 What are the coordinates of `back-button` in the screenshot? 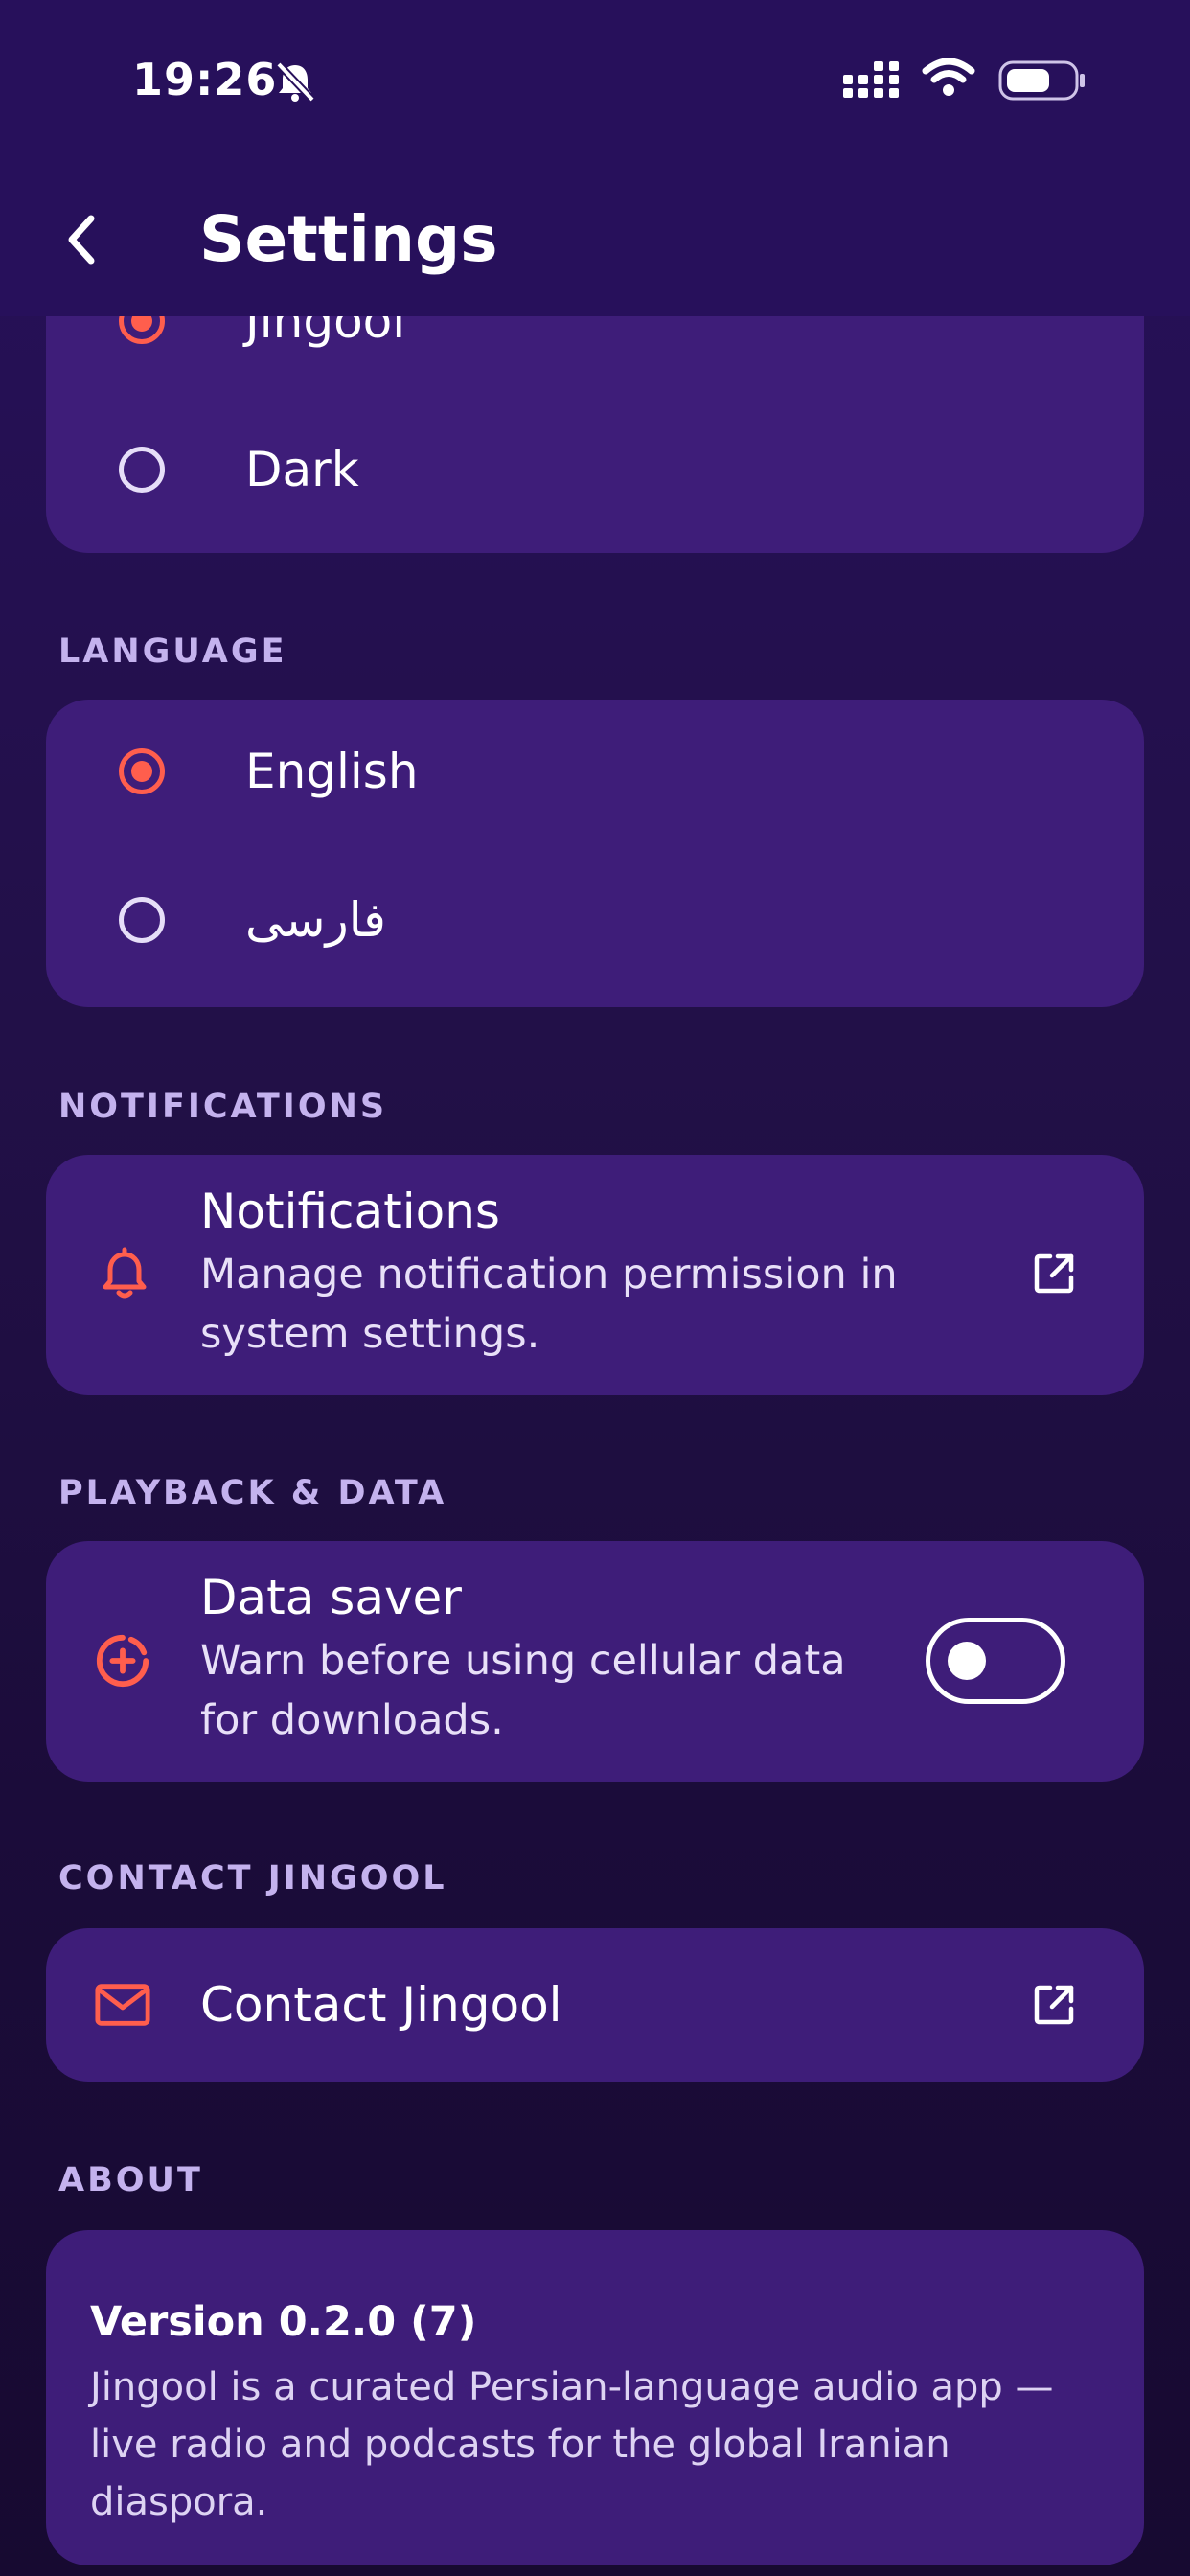 It's located at (82, 239).